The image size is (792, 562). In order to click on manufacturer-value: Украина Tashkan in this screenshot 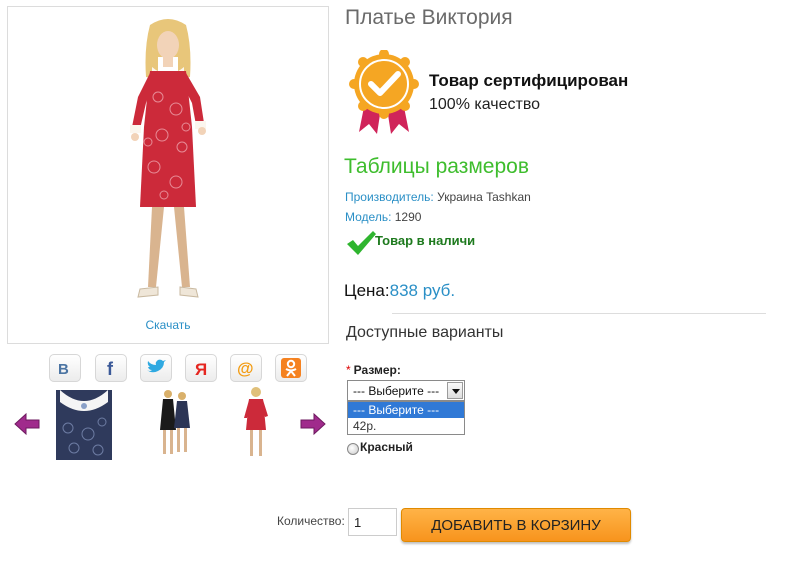, I will do `click(484, 197)`.